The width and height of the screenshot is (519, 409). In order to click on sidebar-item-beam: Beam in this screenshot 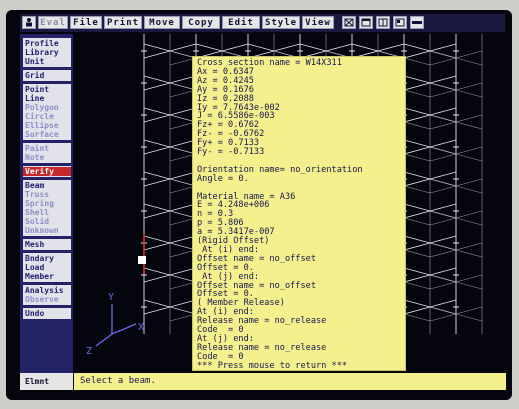, I will do `click(47, 185)`.